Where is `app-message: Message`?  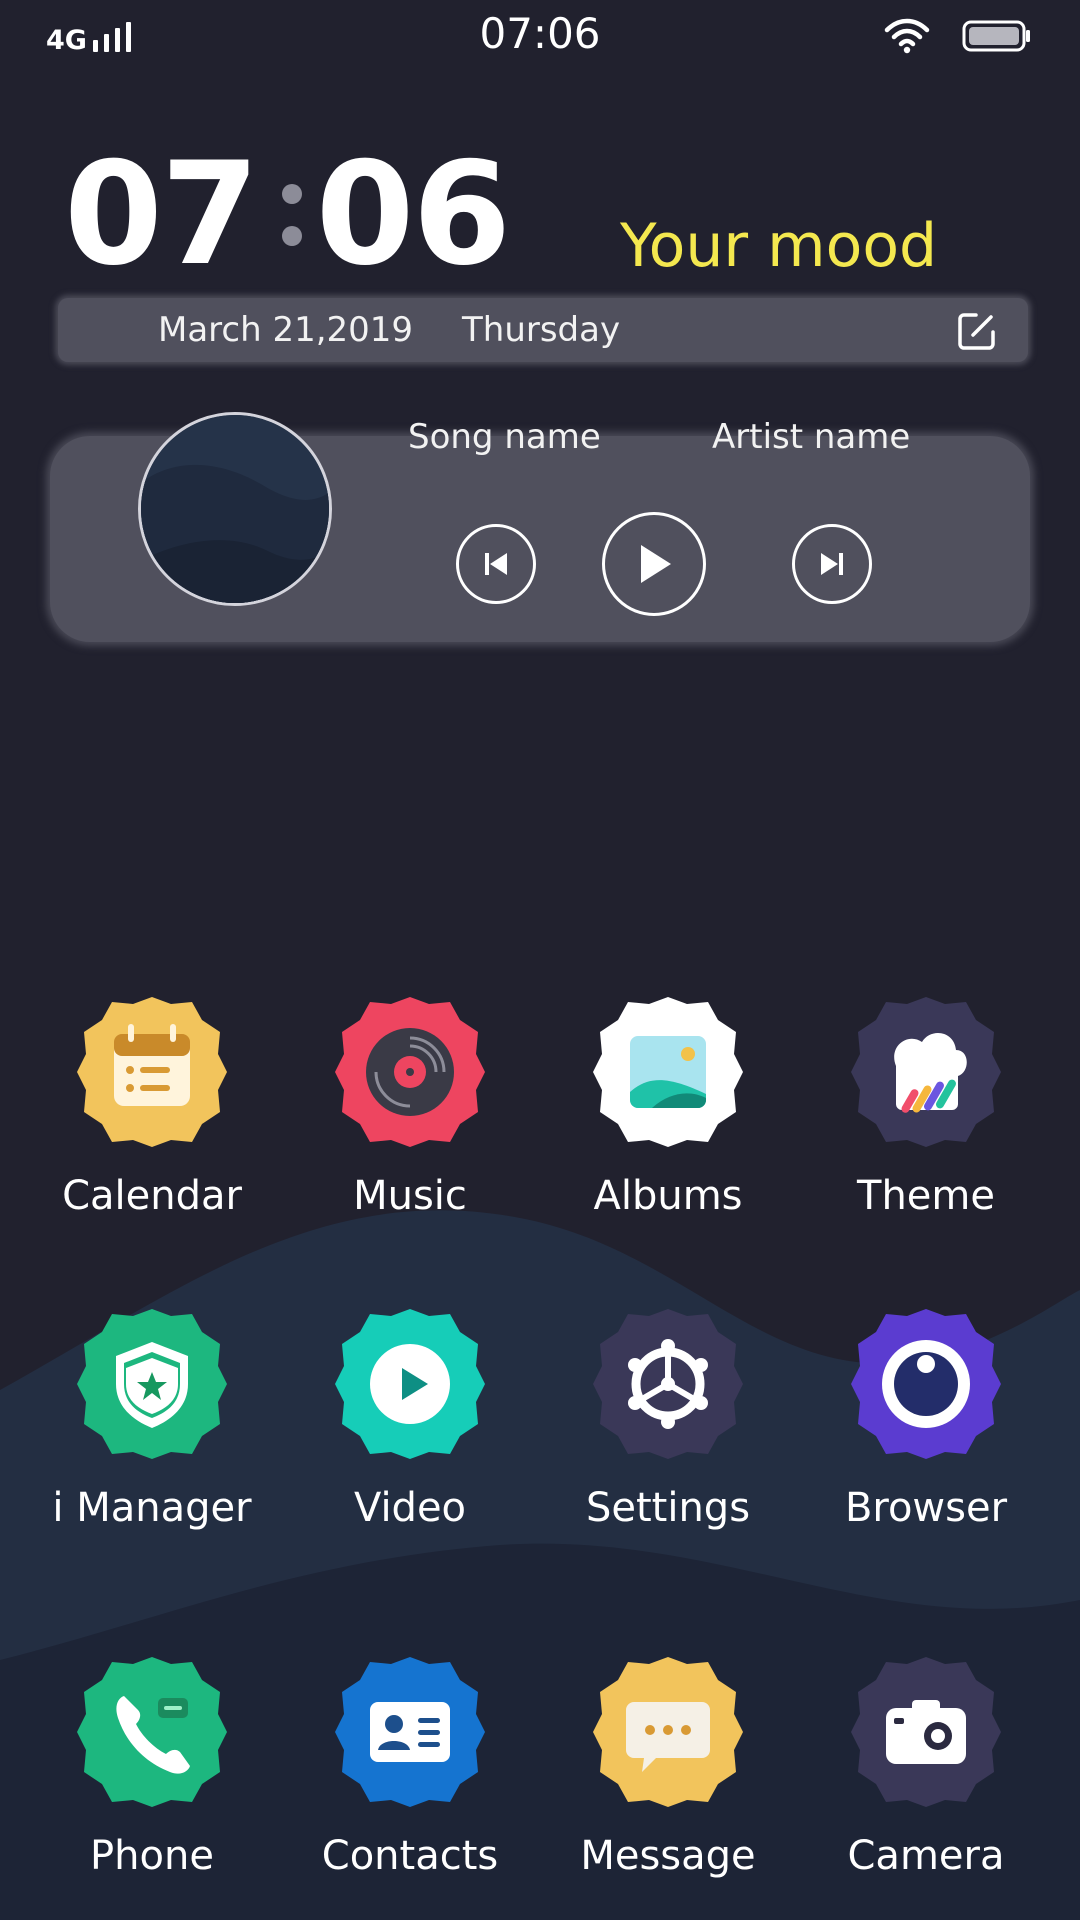
app-message: Message is located at coordinates (668, 1768).